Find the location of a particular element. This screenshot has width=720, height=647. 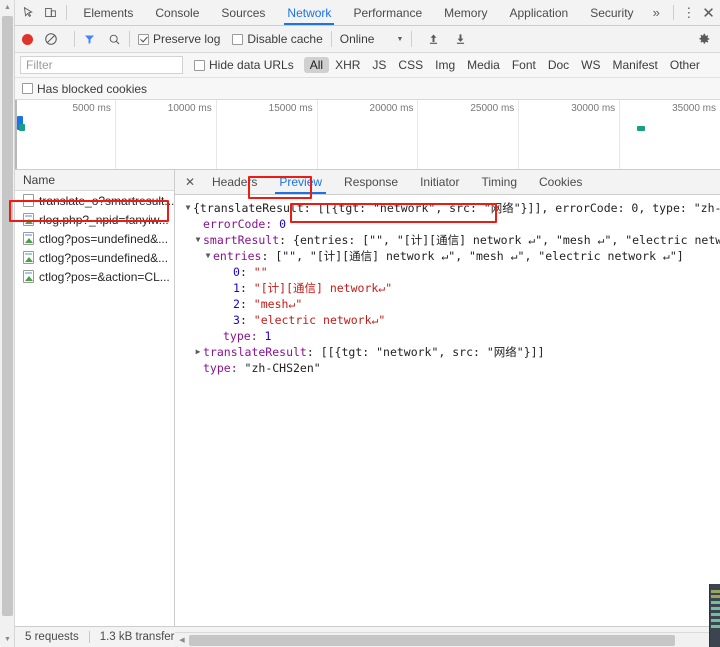

clear-icon is located at coordinates (51, 39).